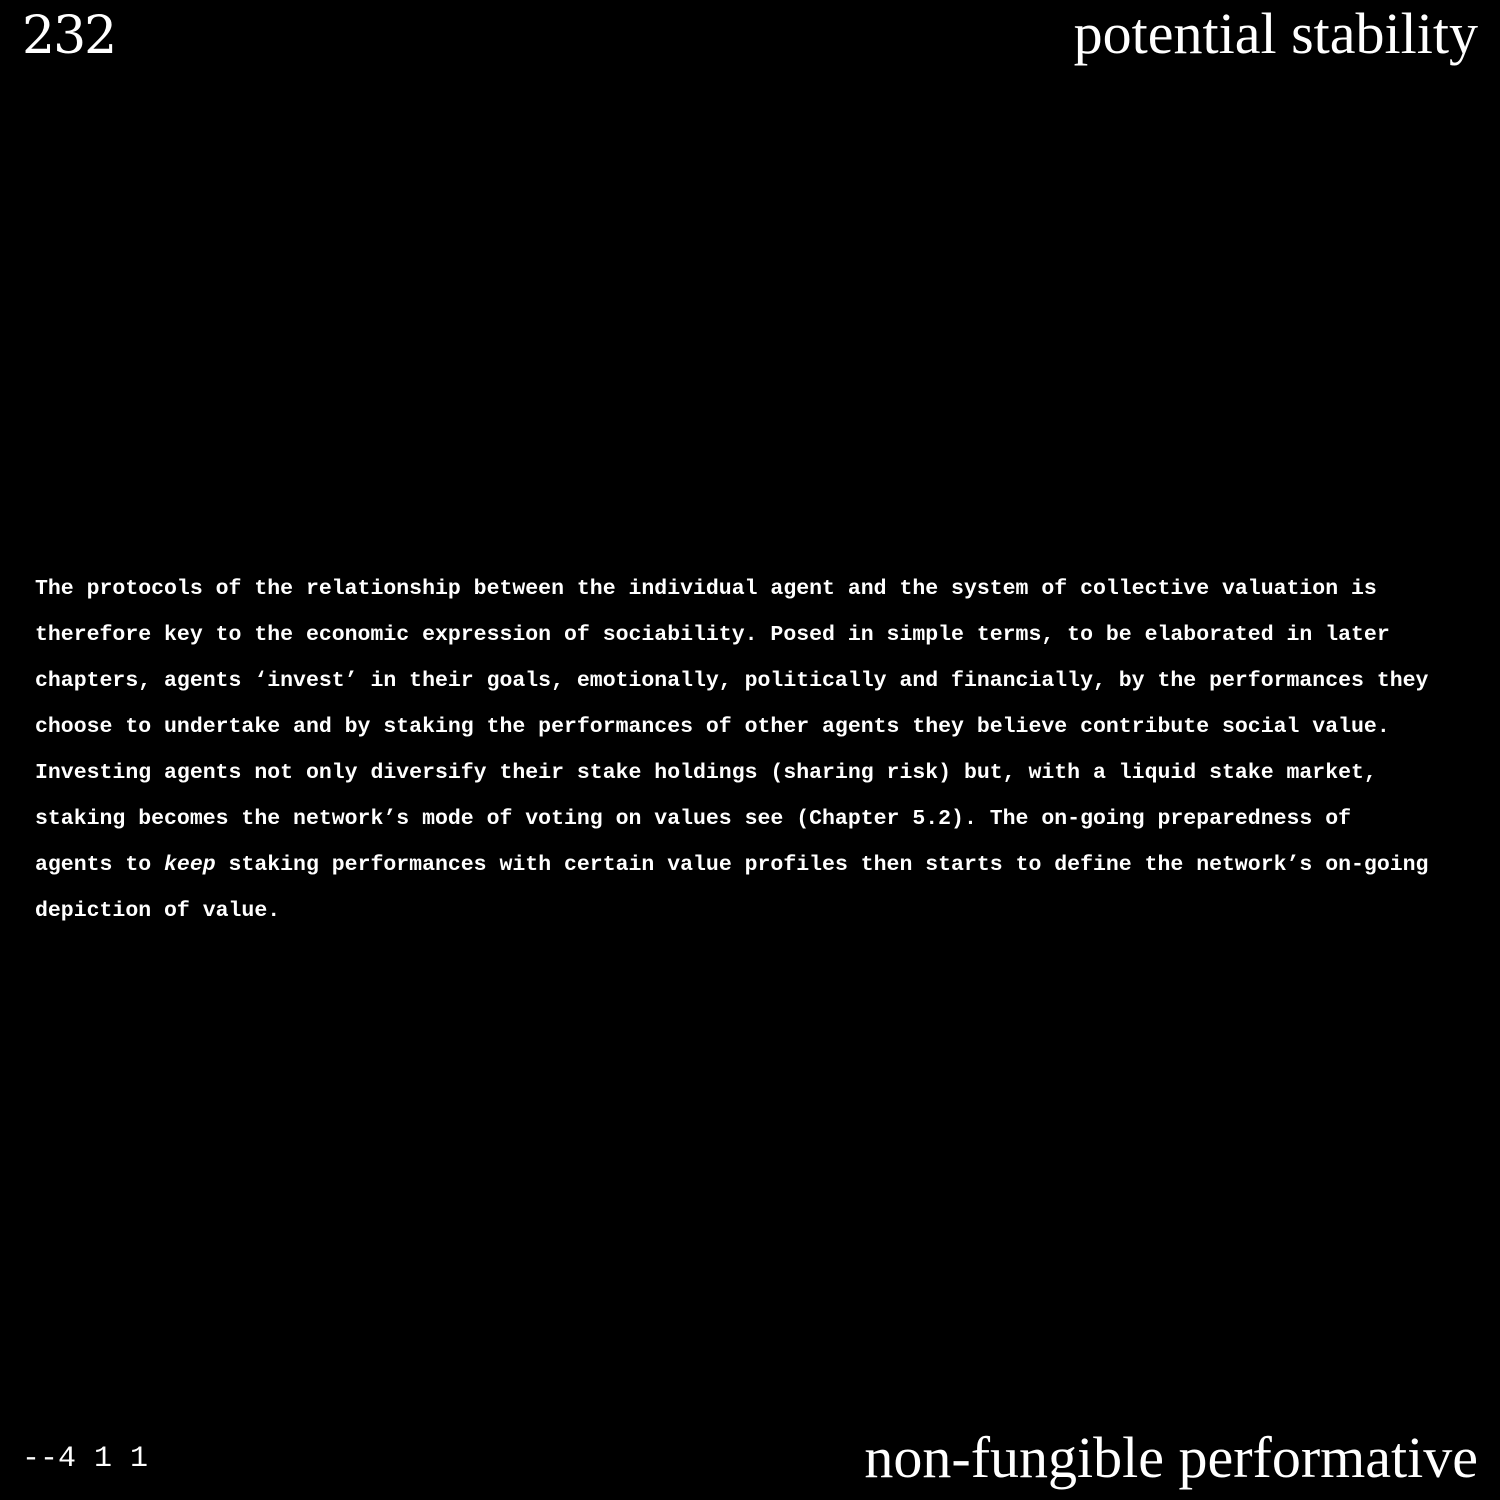 The image size is (1500, 1500). What do you see at coordinates (1171, 1457) in the screenshot?
I see `footer-title: non-fungible performative` at bounding box center [1171, 1457].